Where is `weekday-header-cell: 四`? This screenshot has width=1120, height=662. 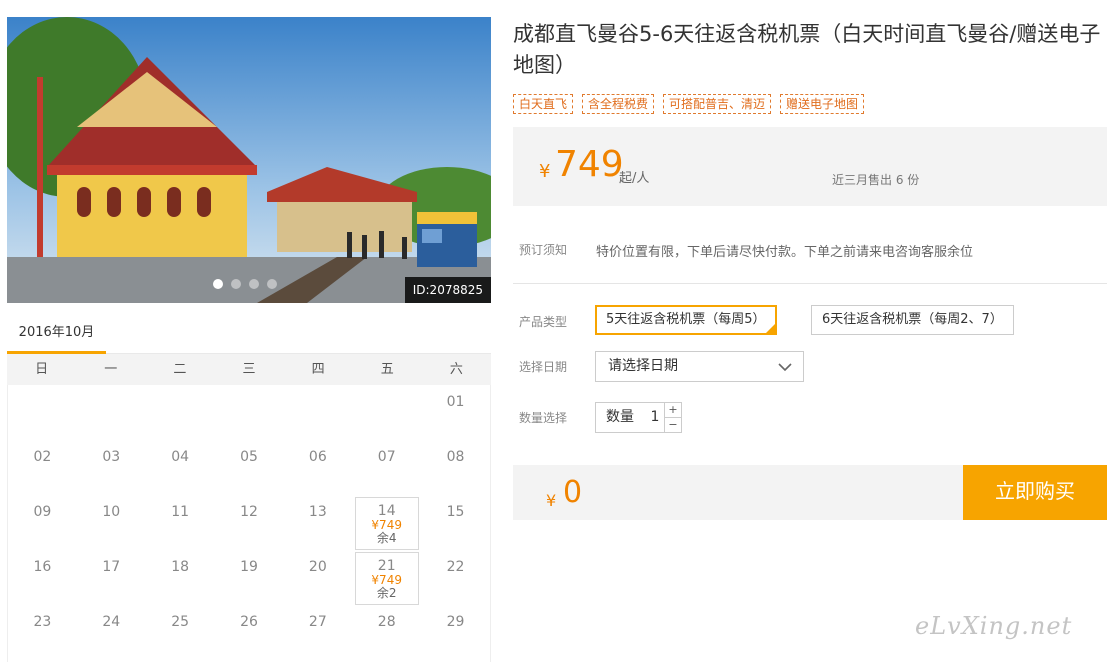
weekday-header-cell: 四 is located at coordinates (318, 369).